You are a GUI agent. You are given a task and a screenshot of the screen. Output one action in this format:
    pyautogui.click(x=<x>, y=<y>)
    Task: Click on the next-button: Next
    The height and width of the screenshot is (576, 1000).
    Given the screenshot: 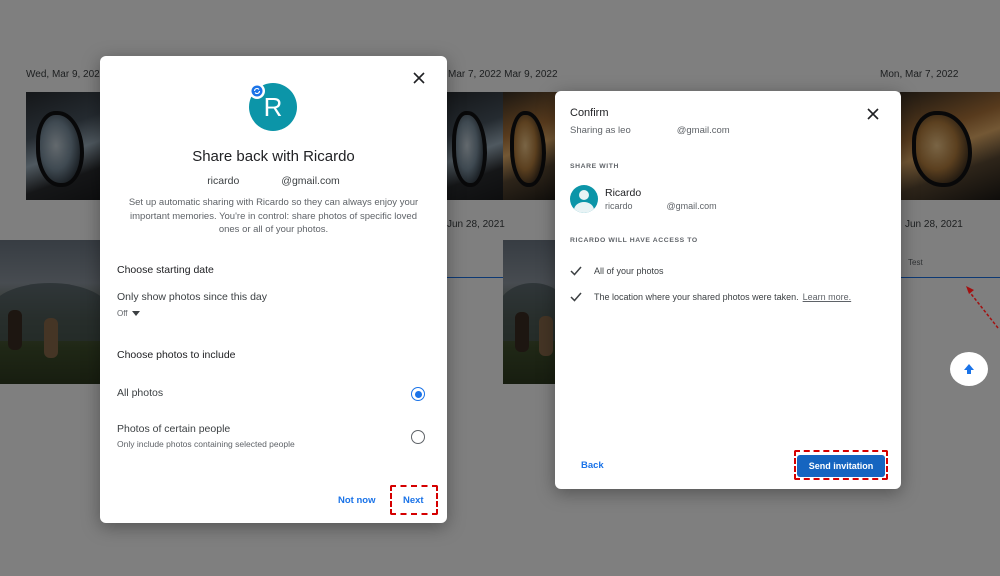 What is the action you would take?
    pyautogui.click(x=413, y=500)
    